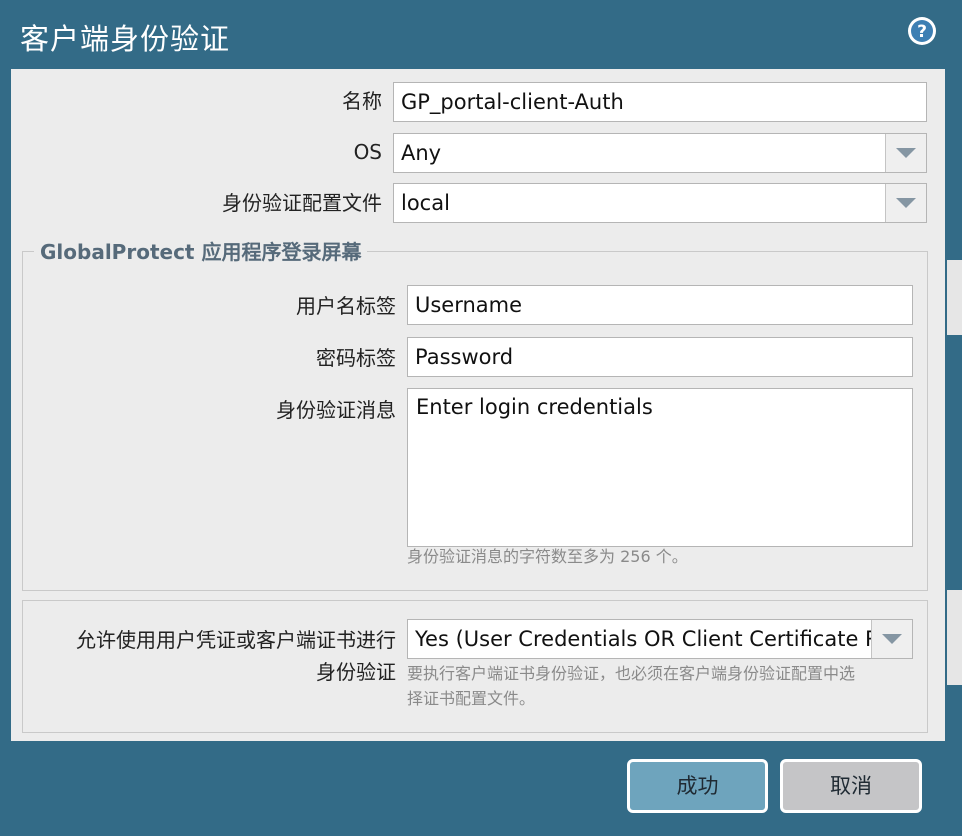 Image resolution: width=962 pixels, height=836 pixels. Describe the element at coordinates (201, 252) in the screenshot. I see `login-screen-legend: GlobalProtect 应用程序登录屏幕` at that location.